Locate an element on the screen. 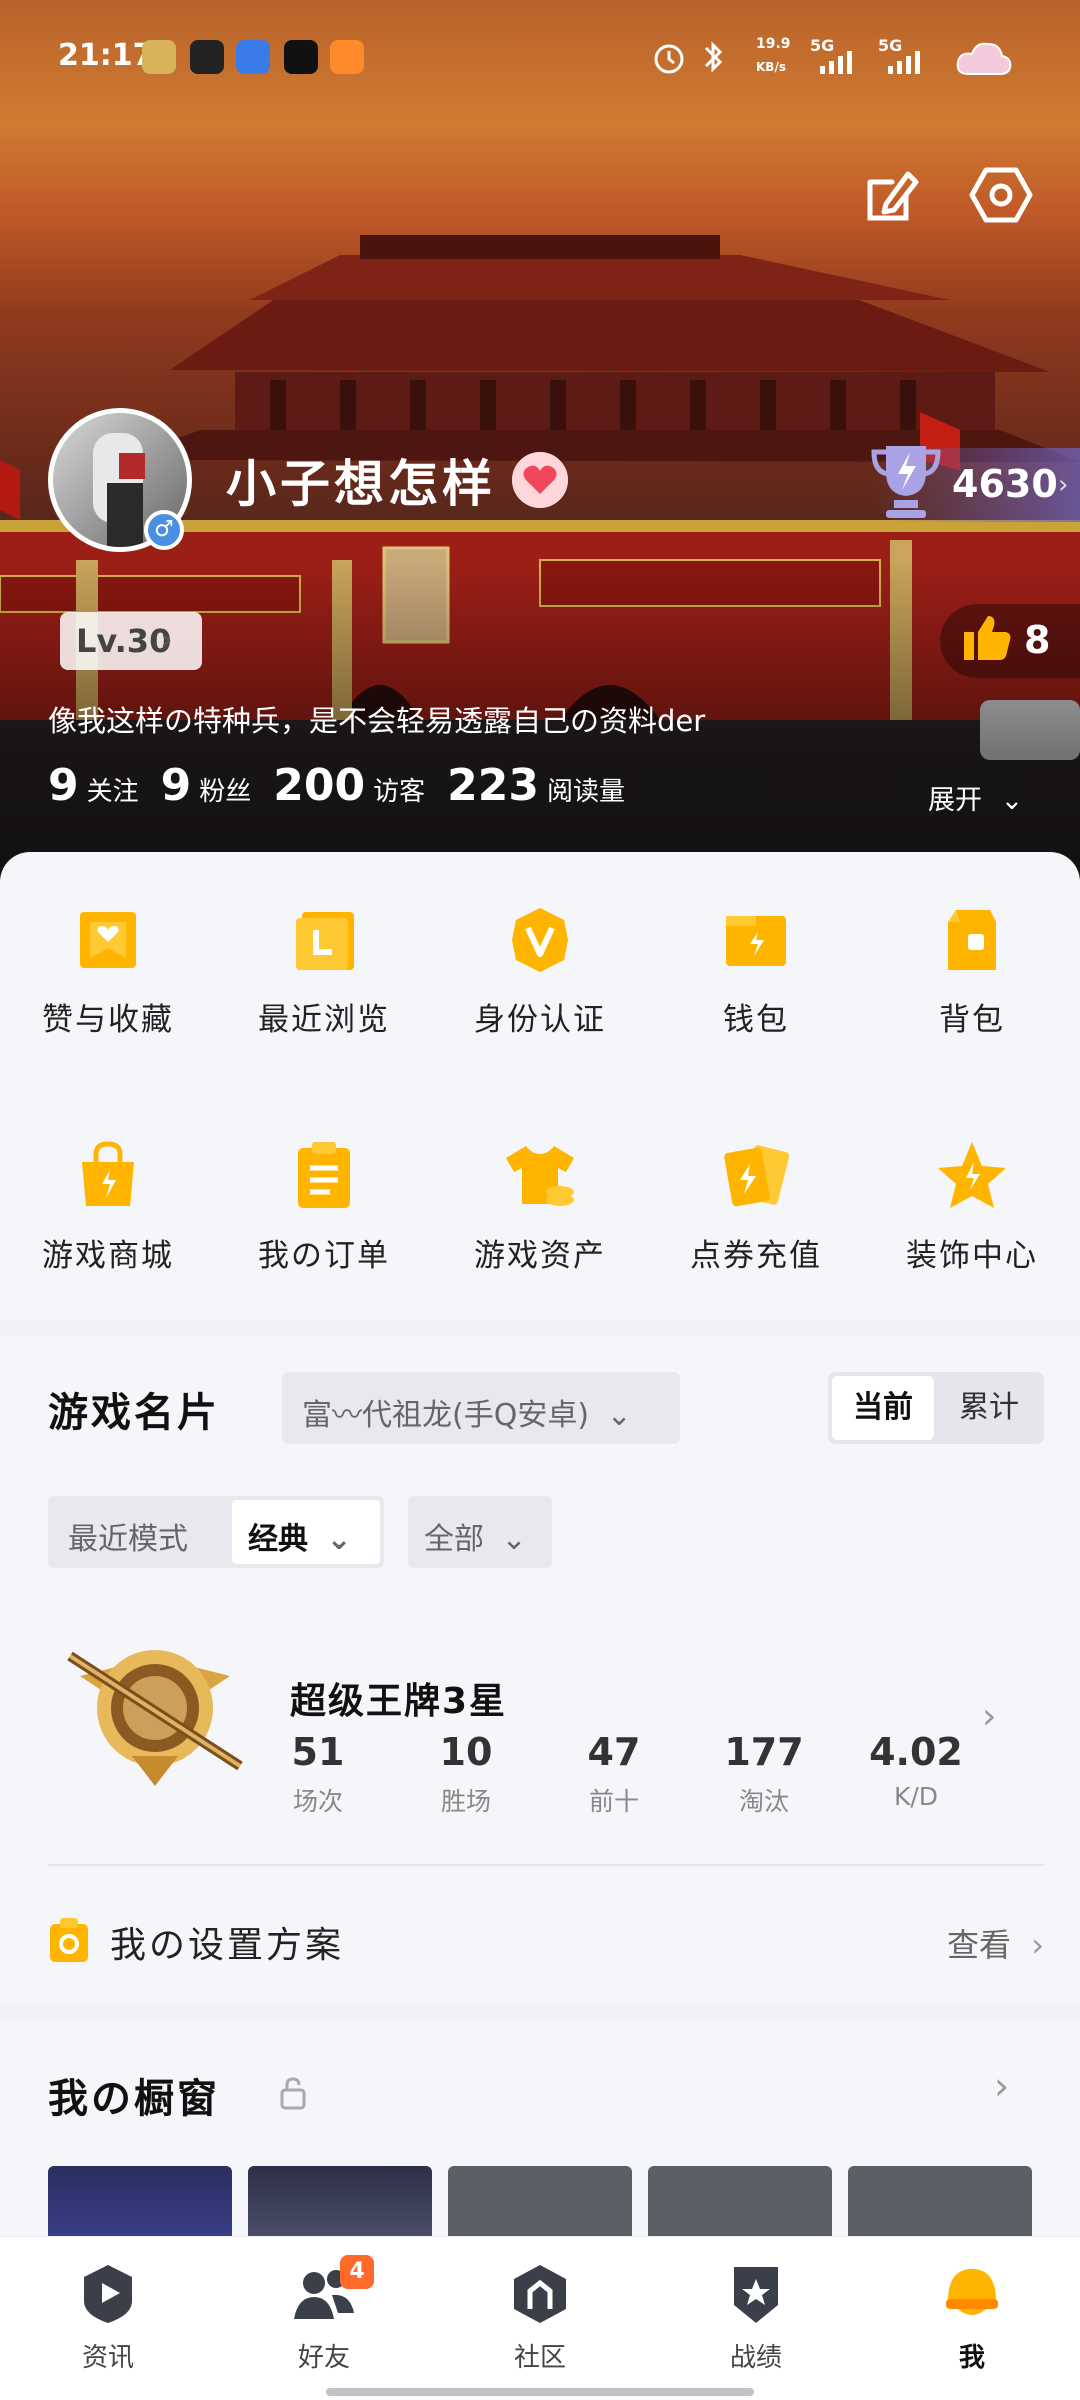 The image size is (1080, 2400). tab-label: 社区 is located at coordinates (539, 2358).